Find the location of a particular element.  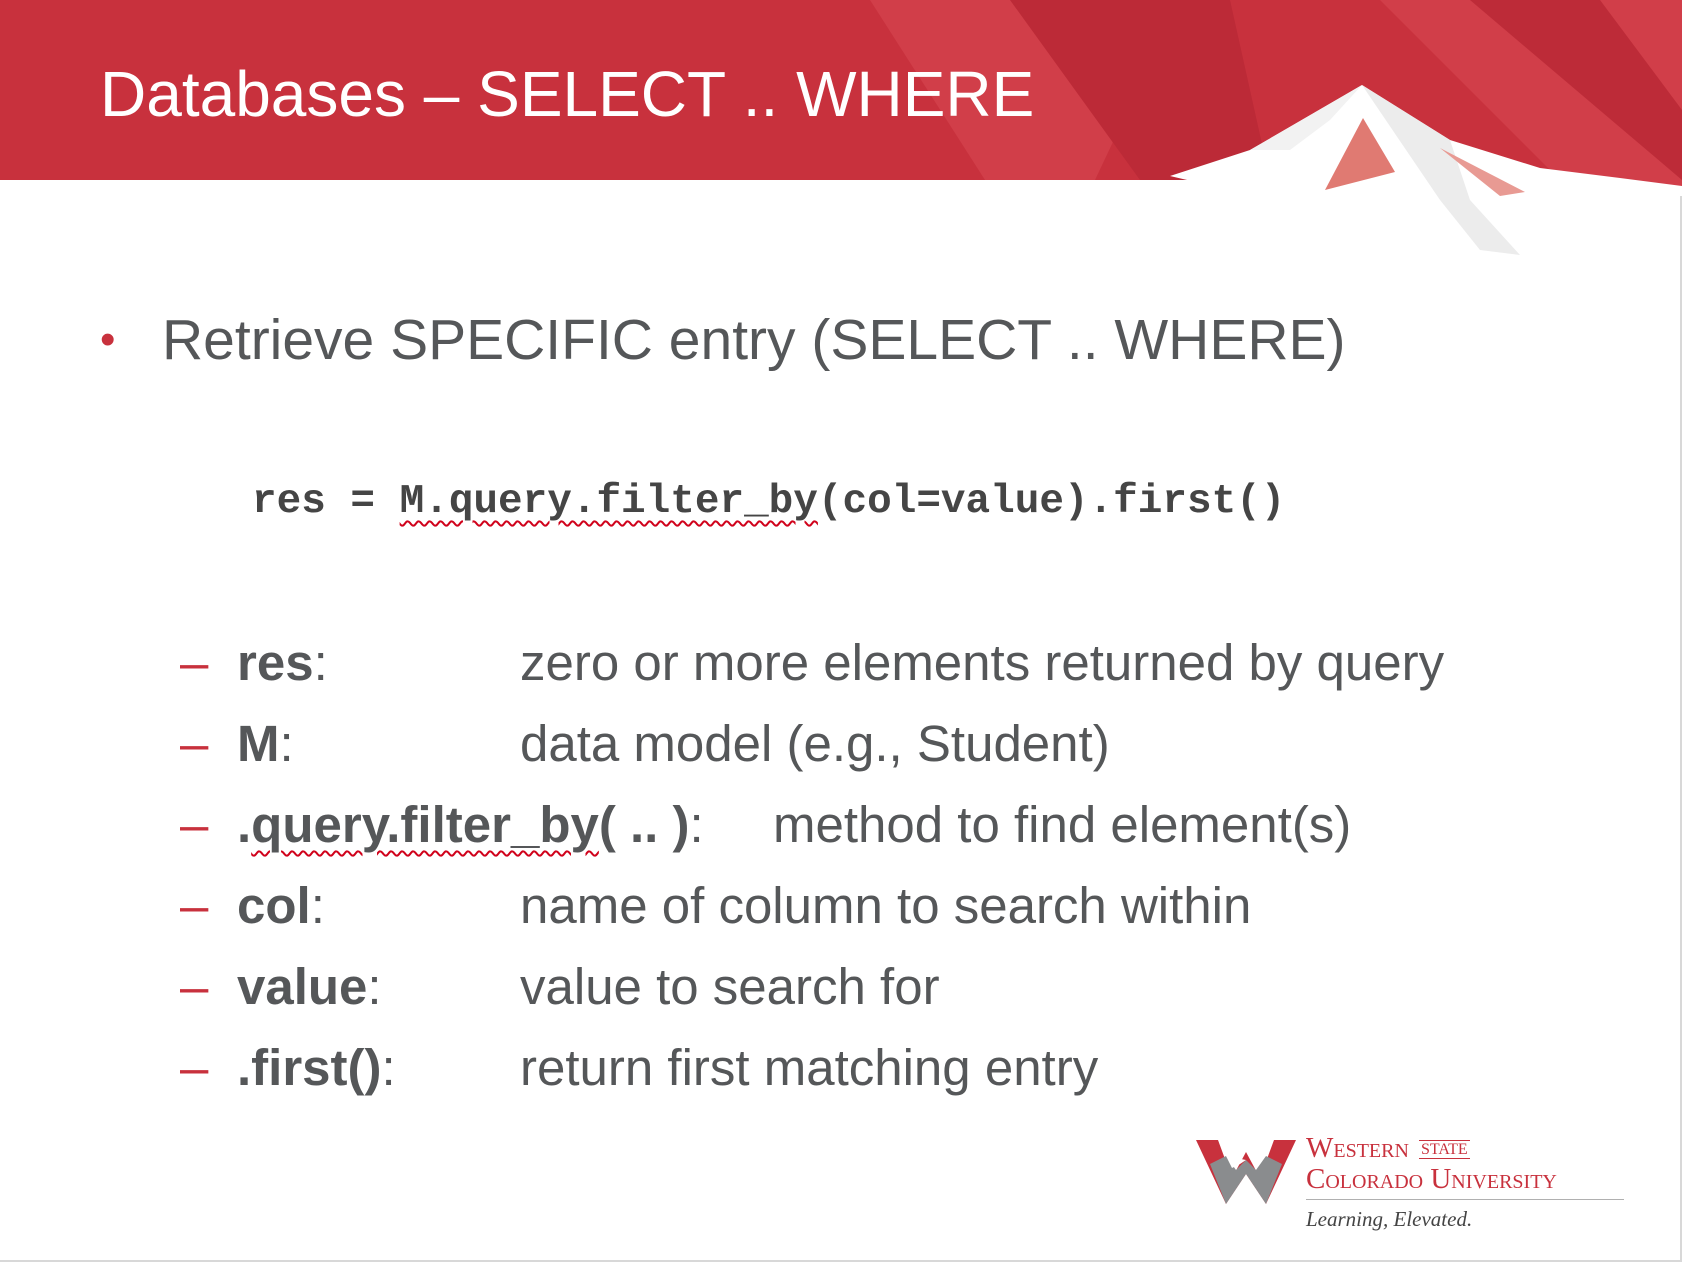

definition-description: return first matching entry is located at coordinates (809, 1067).